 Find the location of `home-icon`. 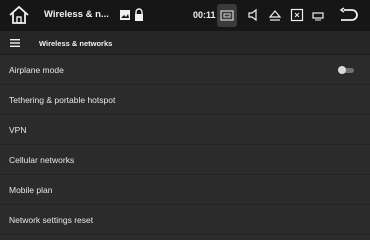

home-icon is located at coordinates (19, 15).